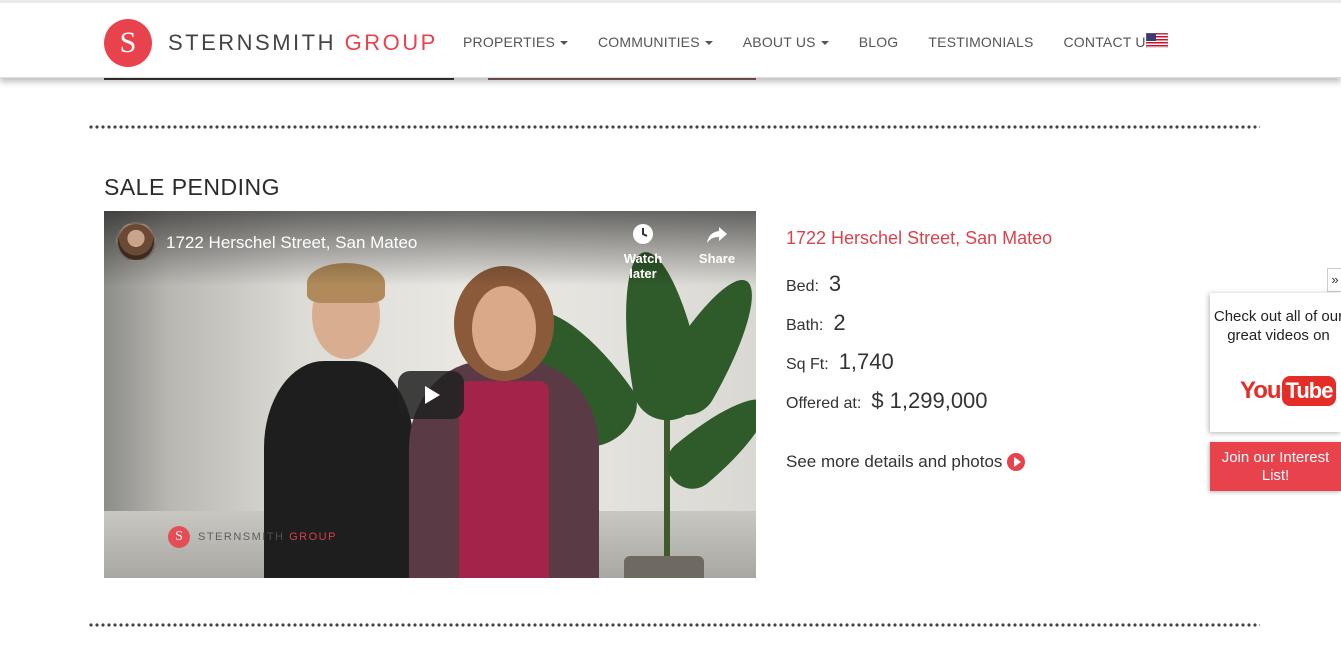  I want to click on nav-item-label: COMMUNITIES, so click(649, 42).